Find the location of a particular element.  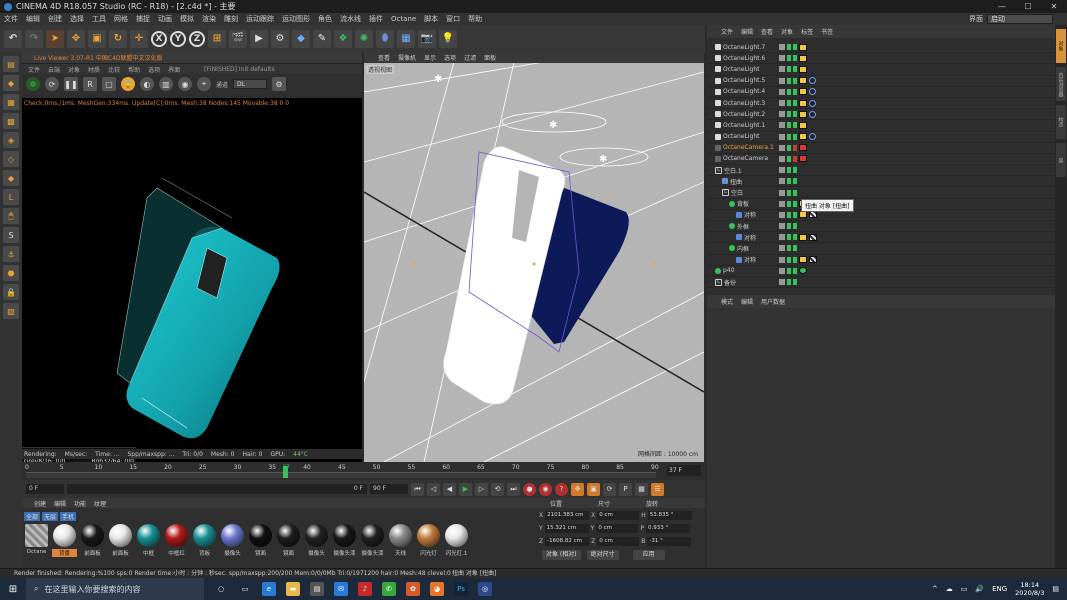

close-button: ✕ is located at coordinates (1054, 6).